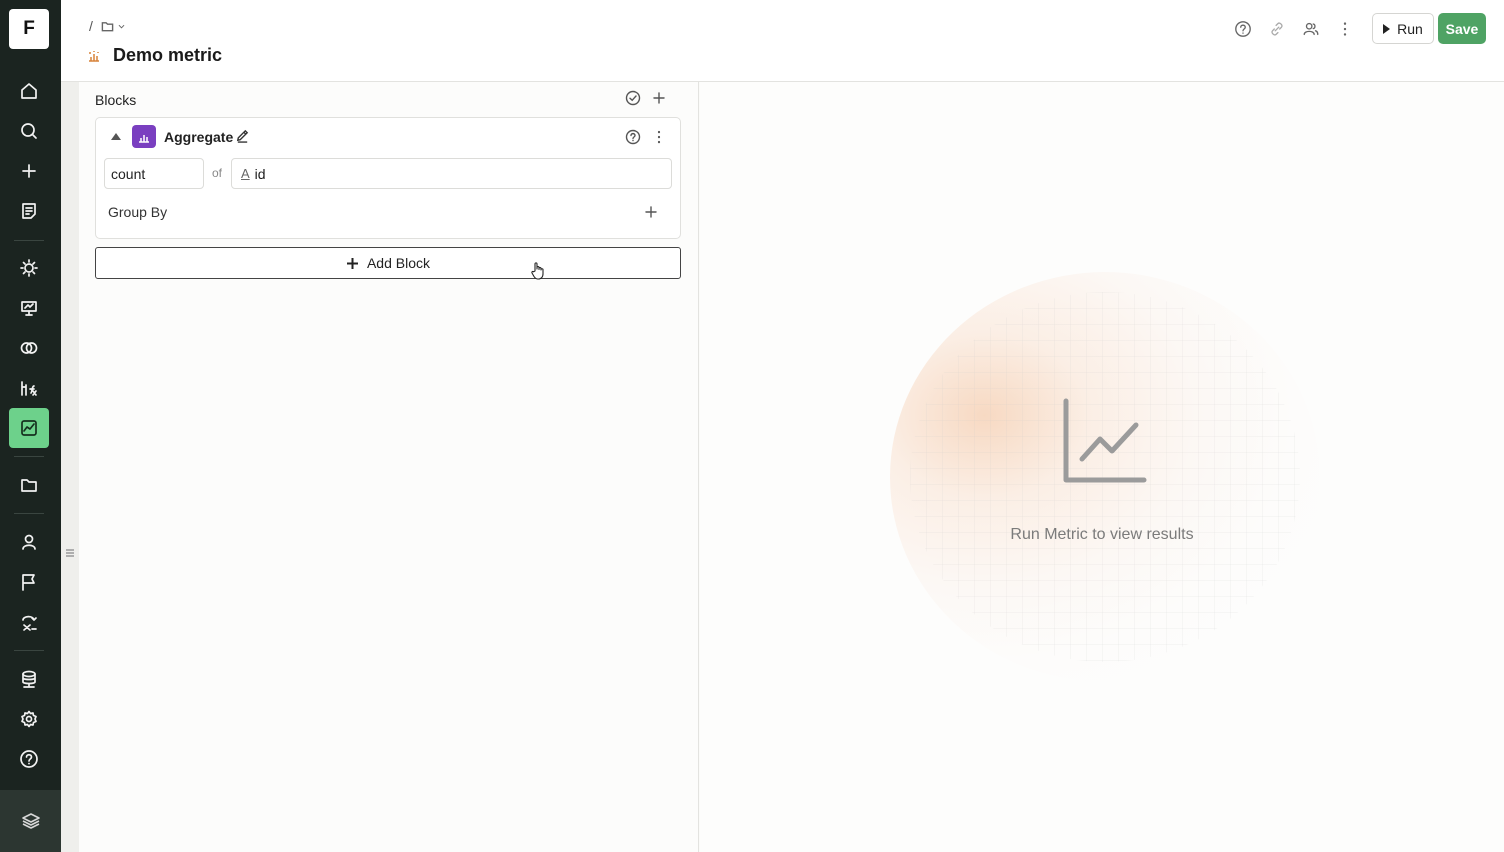 The image size is (1504, 852). Describe the element at coordinates (199, 137) in the screenshot. I see `block-title: Aggregate` at that location.